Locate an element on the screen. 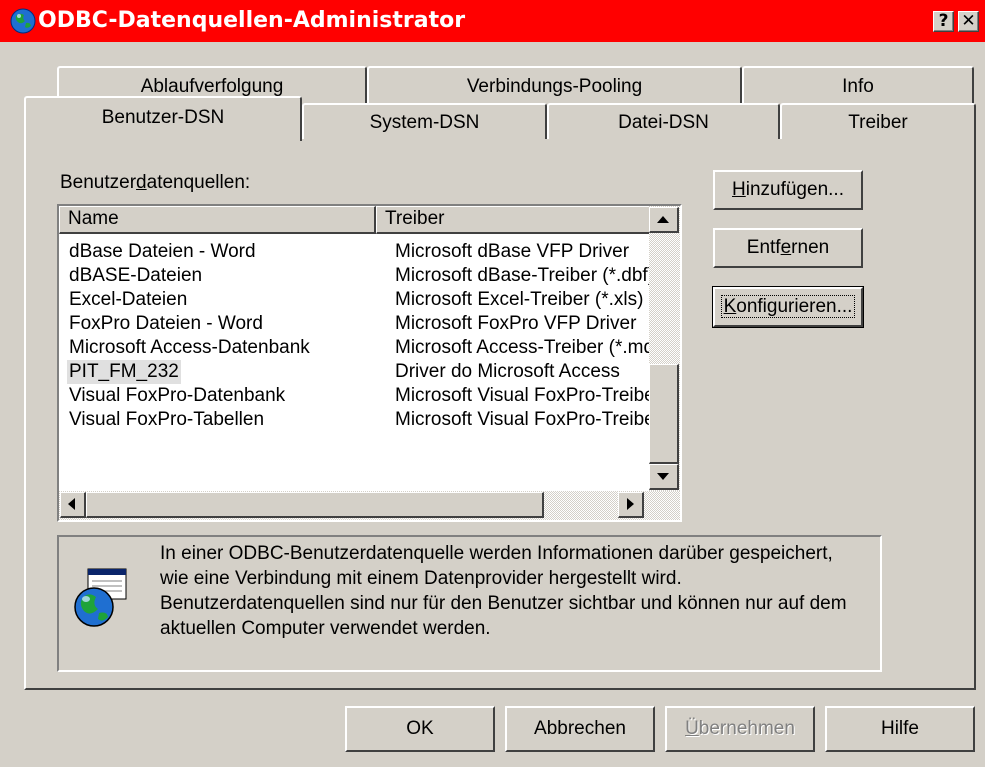 The image size is (985, 767). list-item-name: Visual FoxPro-Datenbank is located at coordinates (177, 395).